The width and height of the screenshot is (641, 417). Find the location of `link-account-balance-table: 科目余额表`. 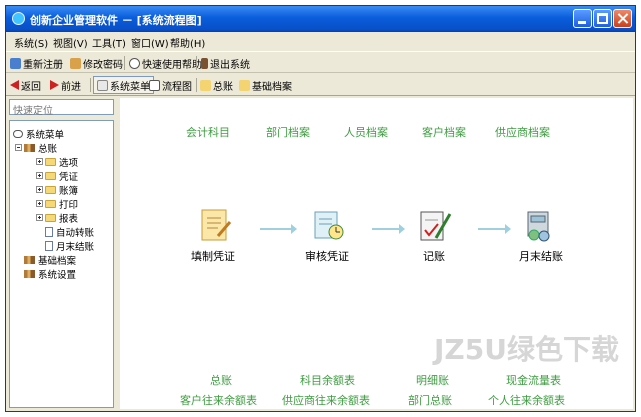

link-account-balance-table: 科目余额表 is located at coordinates (327, 380).